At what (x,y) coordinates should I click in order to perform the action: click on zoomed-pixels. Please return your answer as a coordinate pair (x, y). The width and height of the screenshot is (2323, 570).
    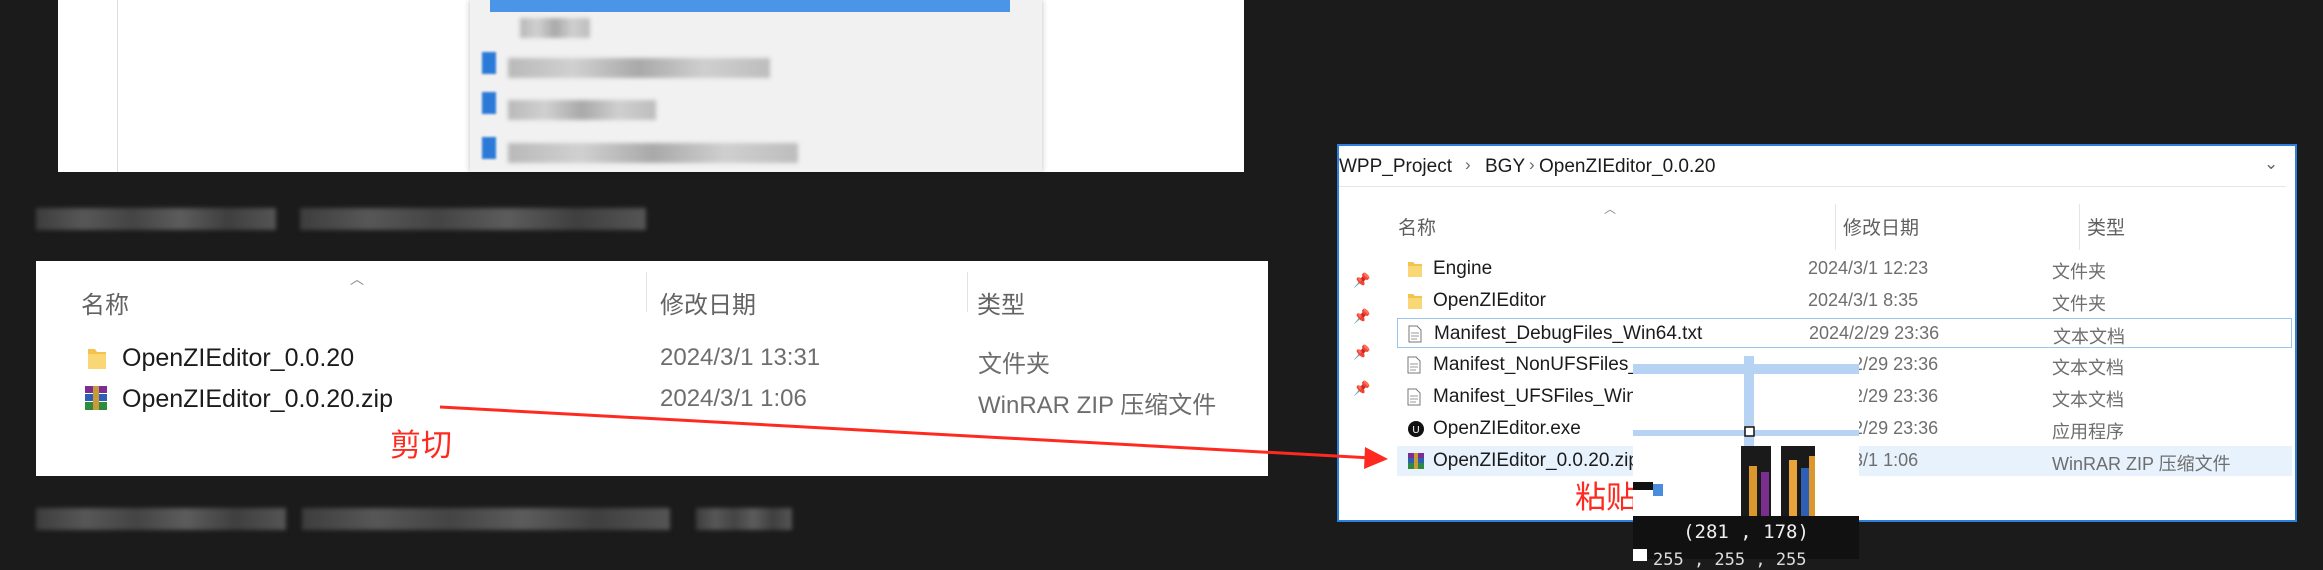
    Looking at the image, I should click on (1746, 436).